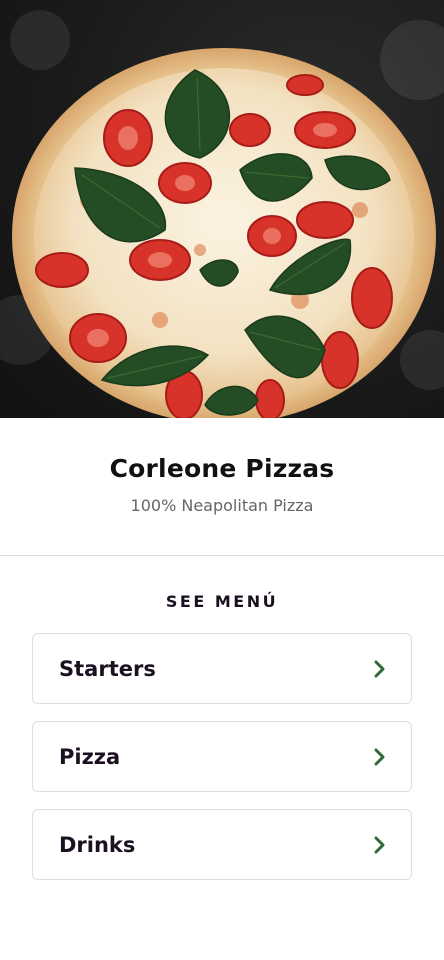  Describe the element at coordinates (90, 756) in the screenshot. I see `menu-item-label: Pizza` at that location.